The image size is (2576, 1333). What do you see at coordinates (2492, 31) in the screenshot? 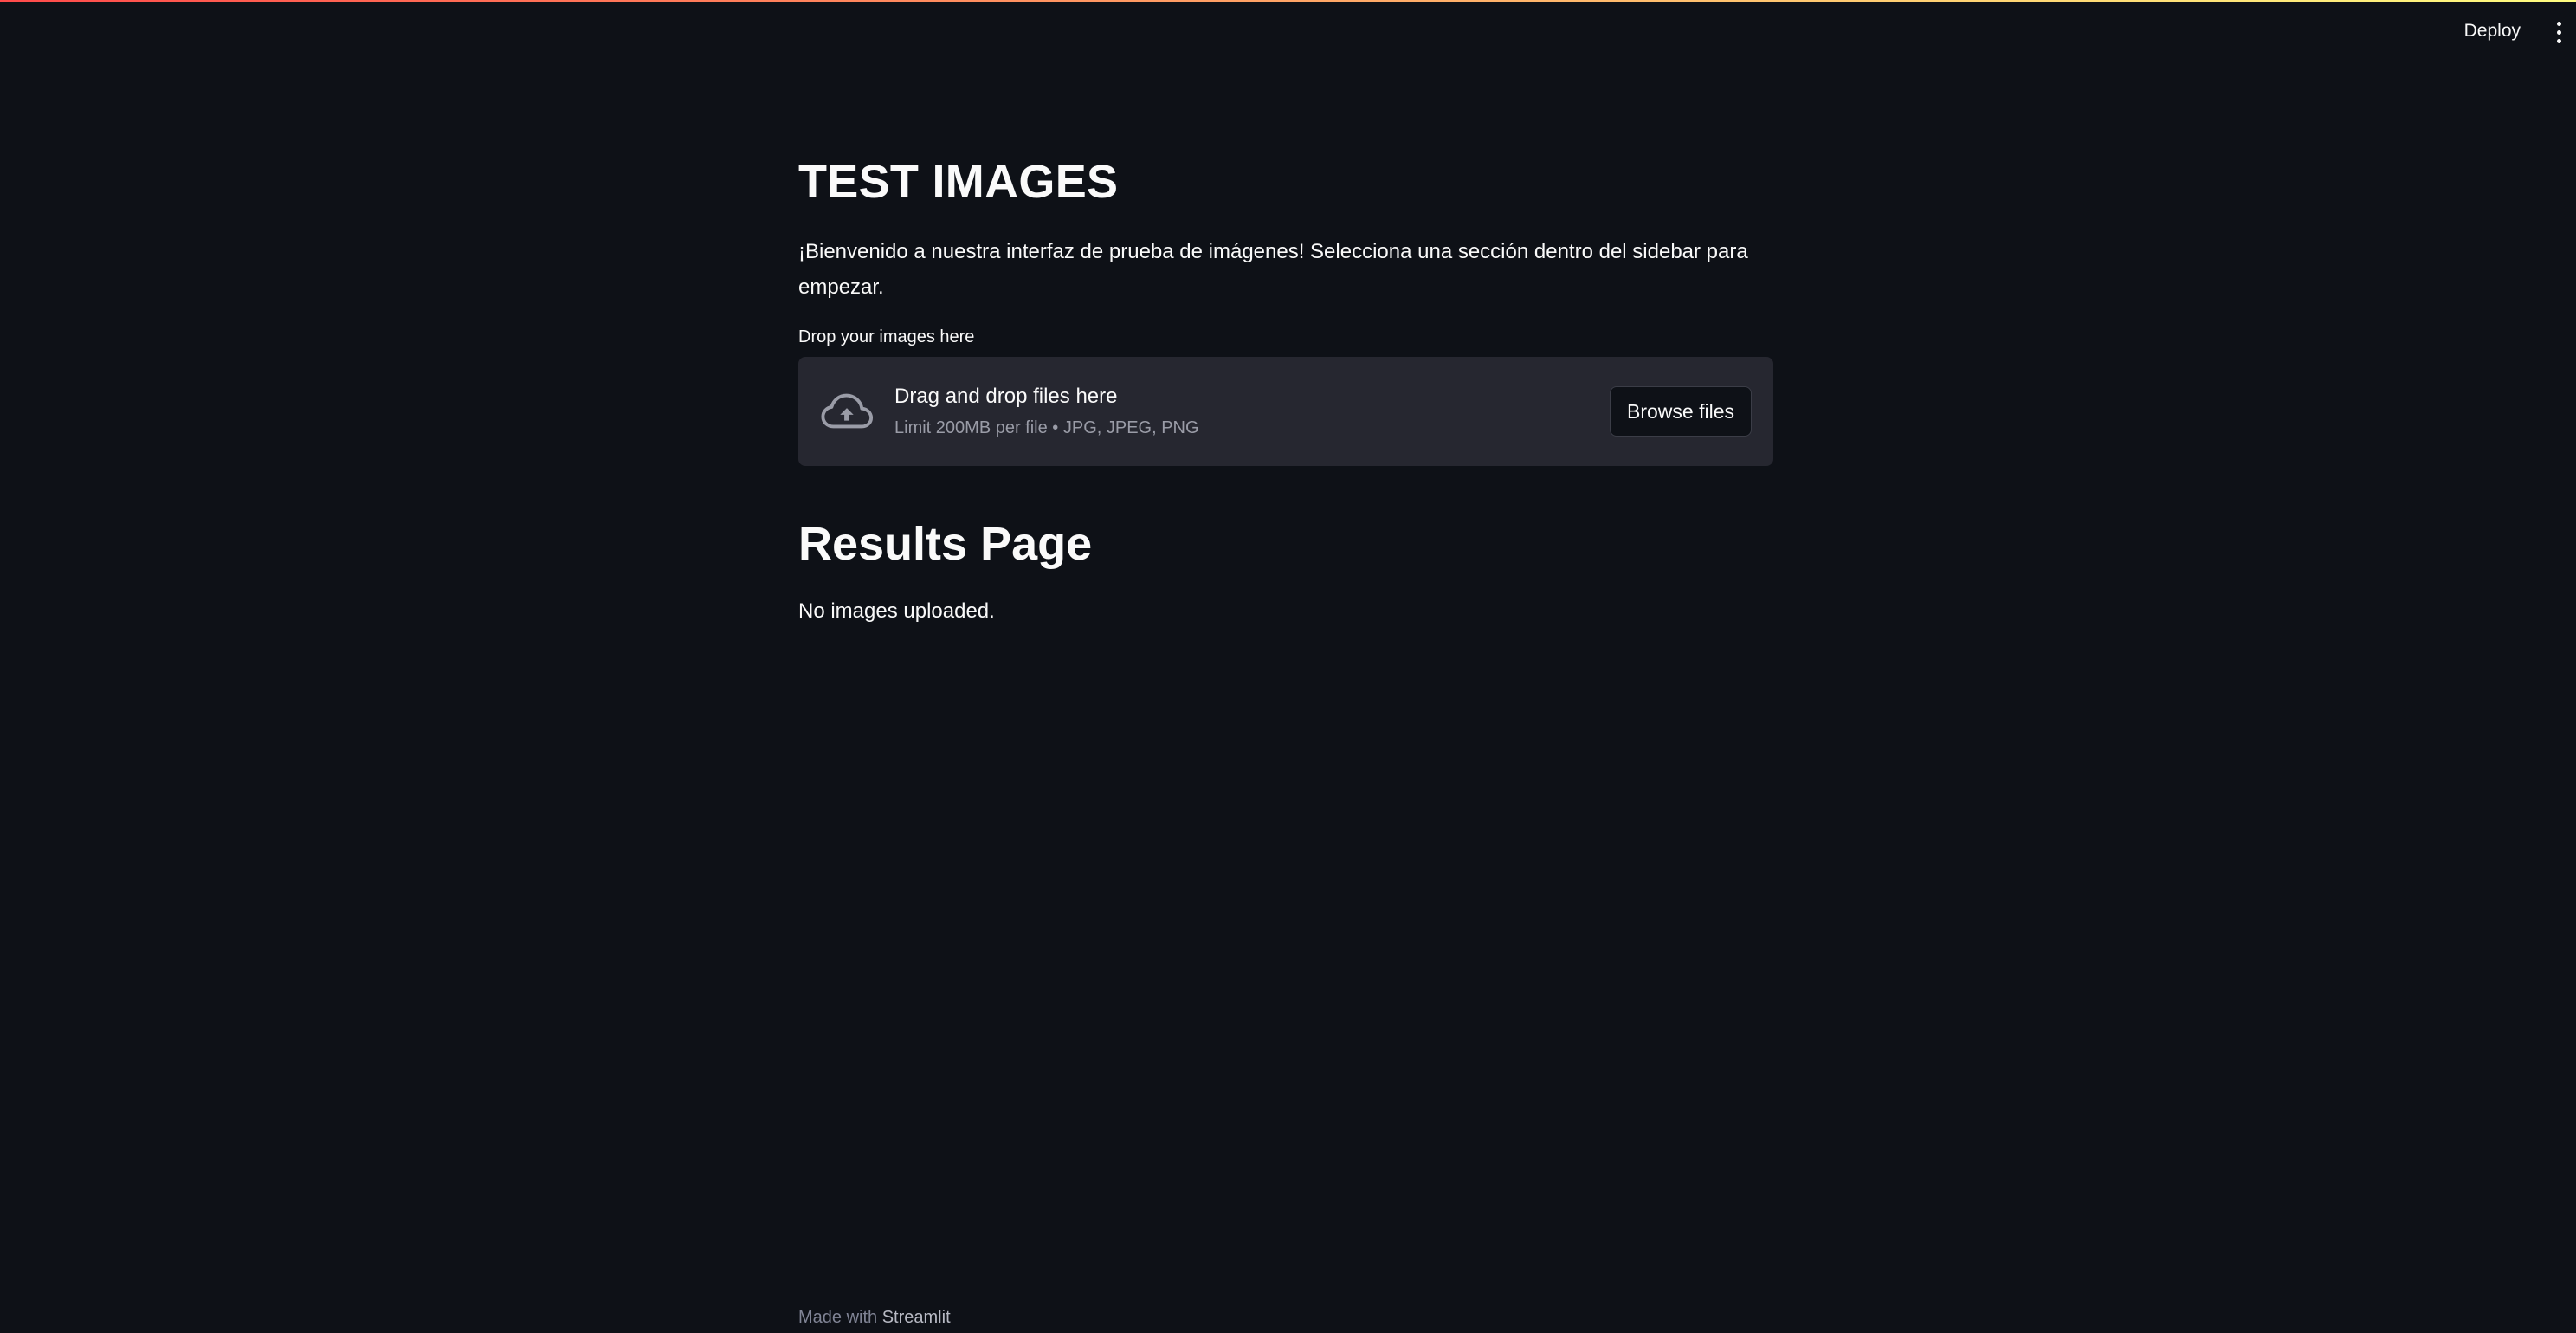
I see `deploy-button: Deploy` at bounding box center [2492, 31].